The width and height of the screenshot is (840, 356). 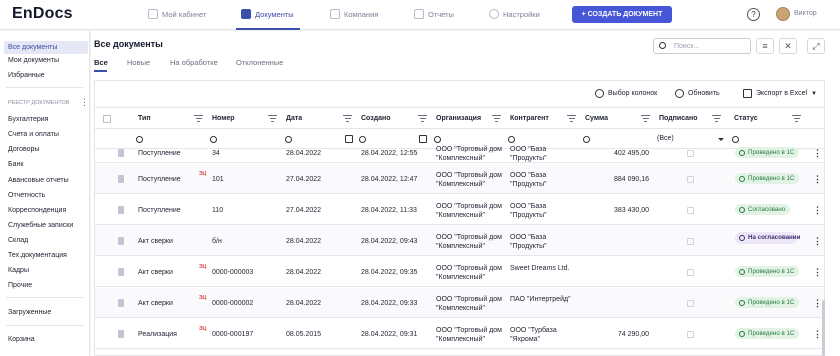 What do you see at coordinates (294, 118) in the screenshot?
I see `header-date: Дата` at bounding box center [294, 118].